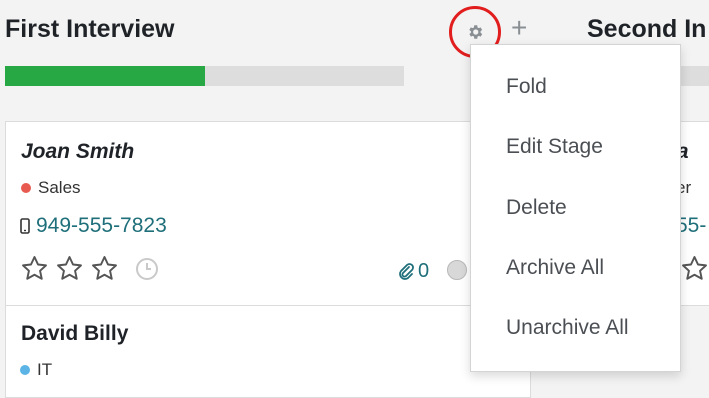 The width and height of the screenshot is (709, 398). I want to click on applicant-name: David Billy, so click(75, 333).